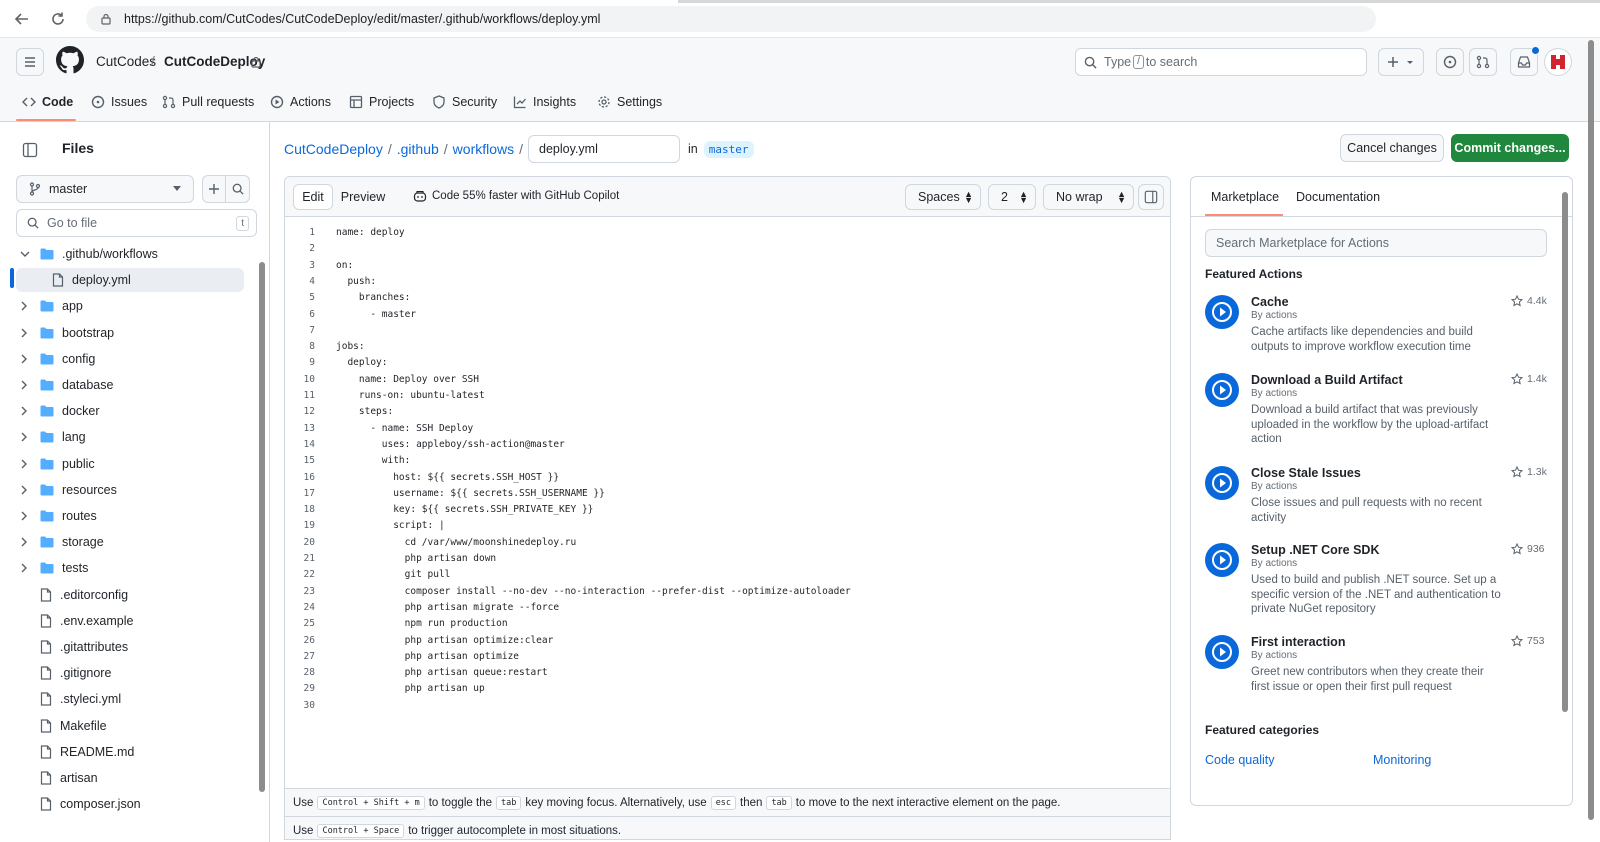 The height and width of the screenshot is (842, 1600). I want to click on copilot-promo: Code 55% faster with GitHub Copilot, so click(516, 196).